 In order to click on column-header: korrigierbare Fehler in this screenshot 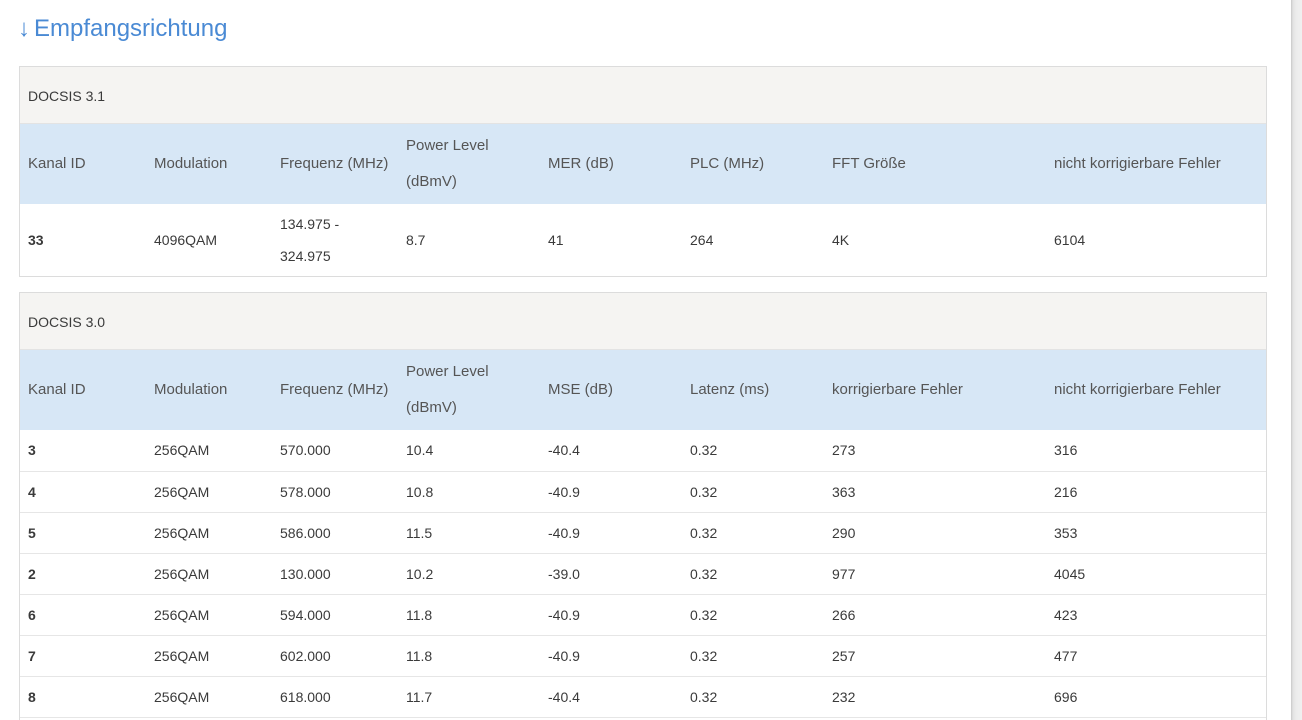, I will do `click(897, 389)`.